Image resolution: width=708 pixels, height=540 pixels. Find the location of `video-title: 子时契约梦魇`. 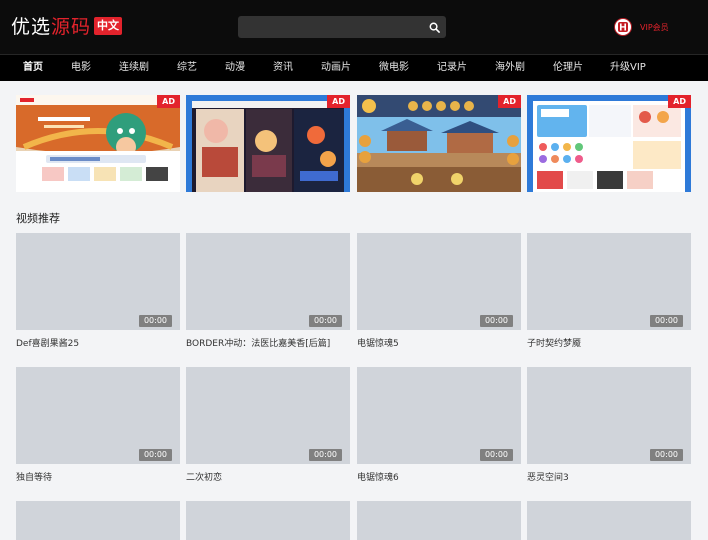

video-title: 子时契约梦魇 is located at coordinates (554, 342).